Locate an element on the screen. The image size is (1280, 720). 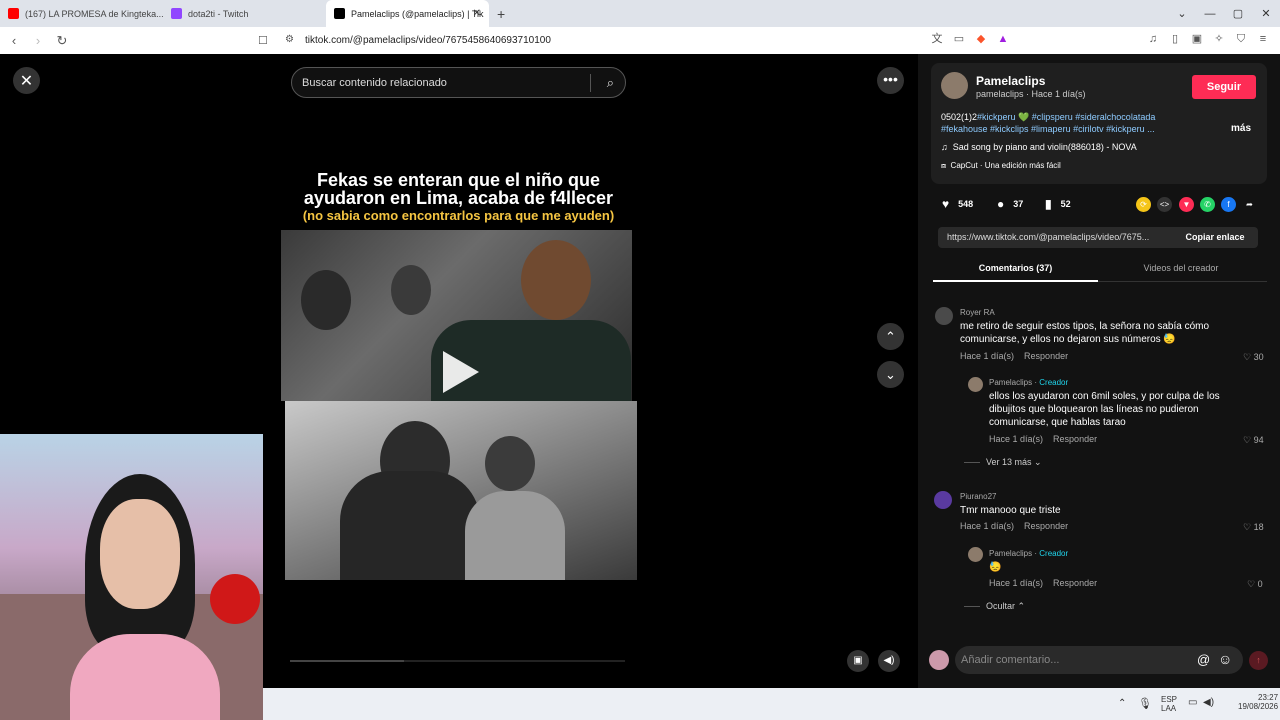
next-video-button: ⌄ is located at coordinates (890, 374).